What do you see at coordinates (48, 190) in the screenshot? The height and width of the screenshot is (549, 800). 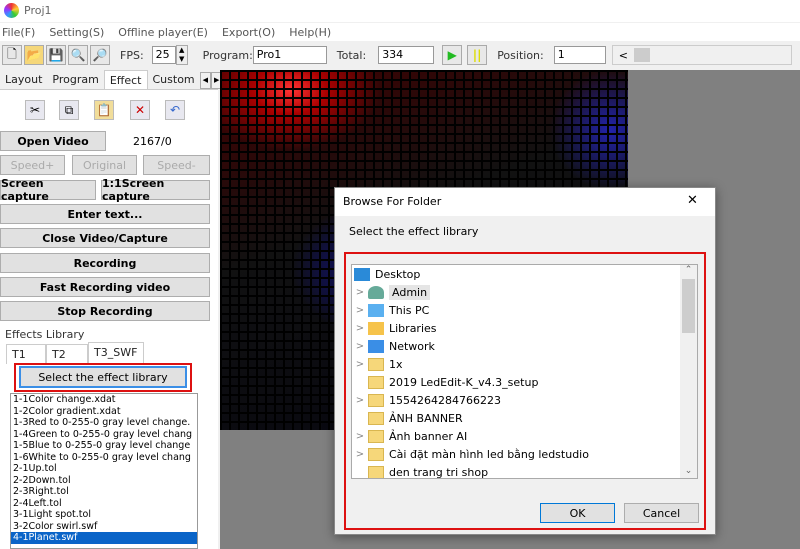 I see `screen-capture-button: Screen capture` at bounding box center [48, 190].